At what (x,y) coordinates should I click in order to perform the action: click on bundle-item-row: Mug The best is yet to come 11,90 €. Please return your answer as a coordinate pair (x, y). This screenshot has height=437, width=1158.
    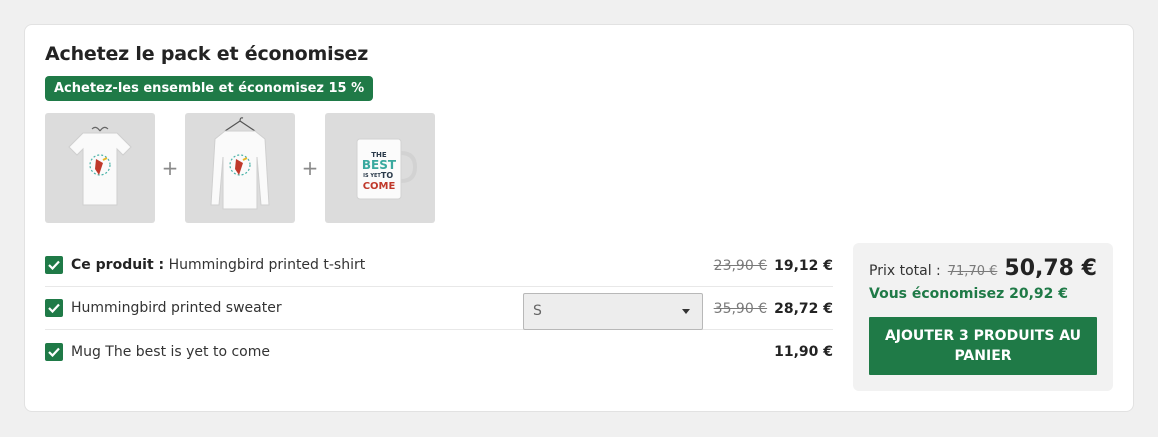
    Looking at the image, I should click on (439, 351).